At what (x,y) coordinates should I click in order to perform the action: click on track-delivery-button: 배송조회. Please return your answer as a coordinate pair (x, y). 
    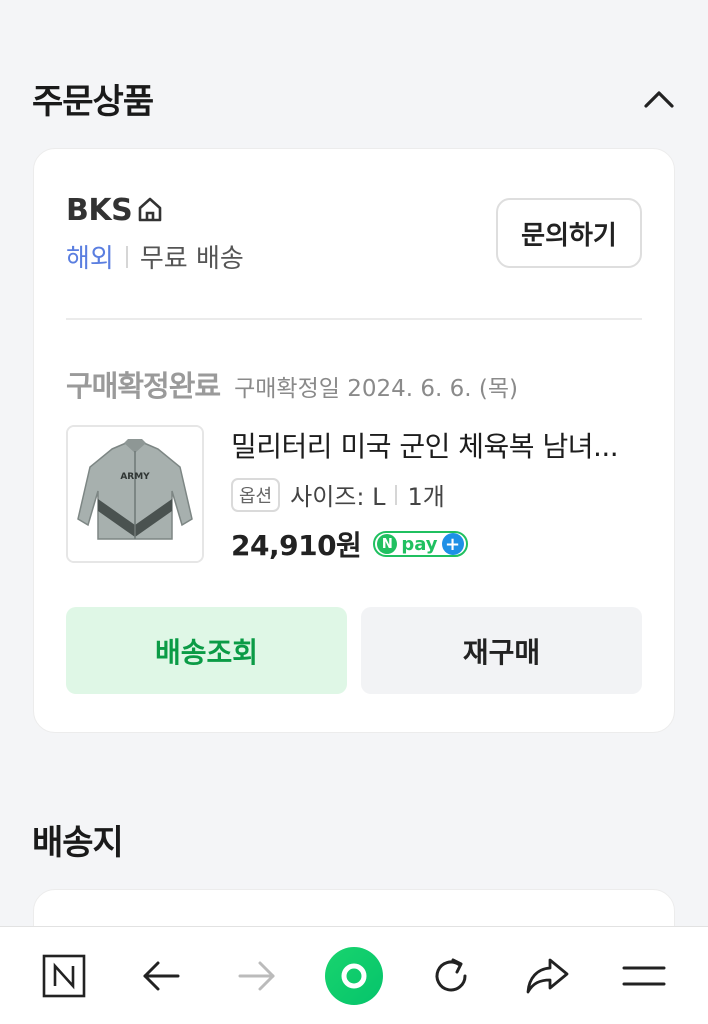
    Looking at the image, I should click on (206, 650).